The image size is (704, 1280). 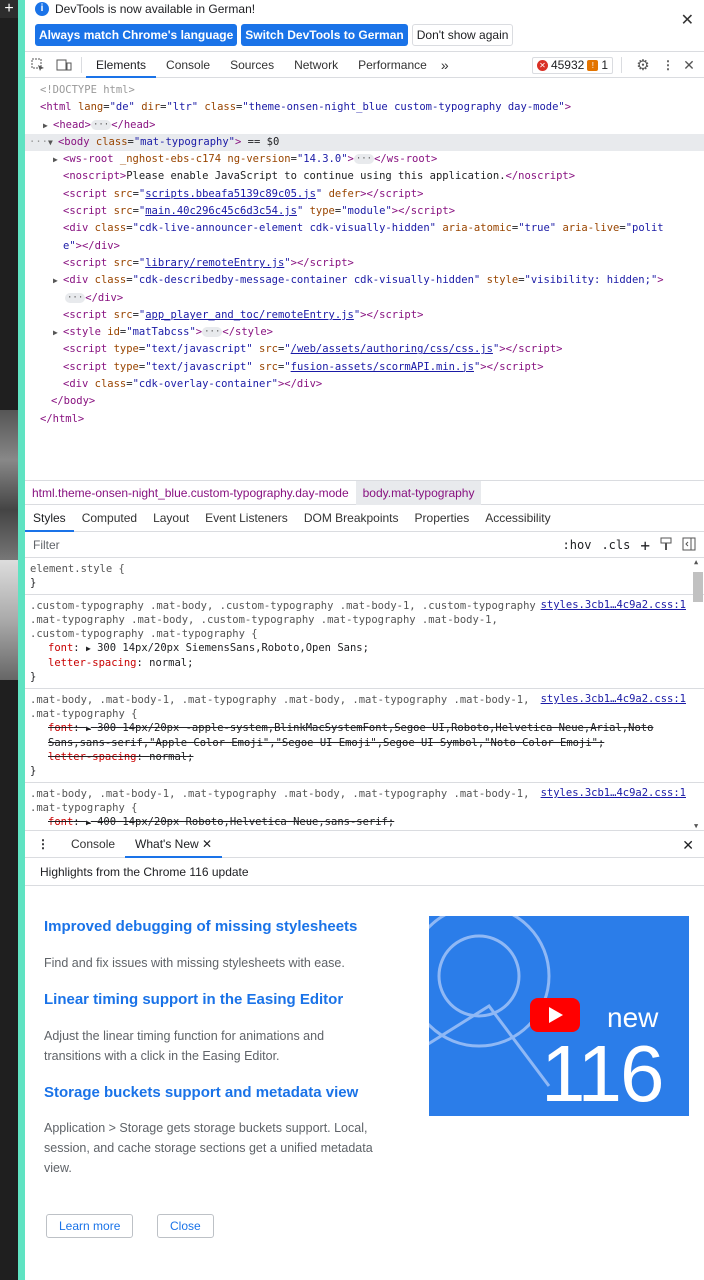 What do you see at coordinates (364, 419) in the screenshot?
I see `tree-line: </html>` at bounding box center [364, 419].